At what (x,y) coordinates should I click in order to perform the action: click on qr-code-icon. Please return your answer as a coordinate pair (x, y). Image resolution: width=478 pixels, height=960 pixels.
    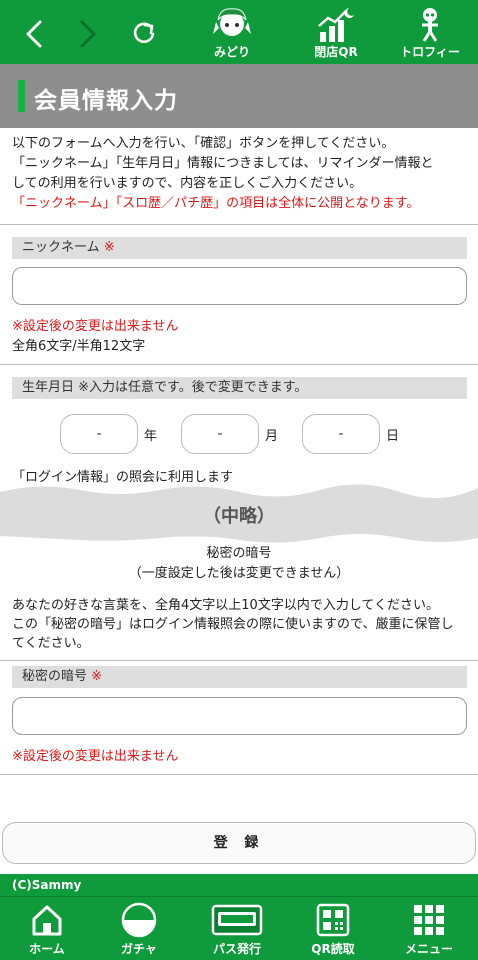
    Looking at the image, I should click on (333, 920).